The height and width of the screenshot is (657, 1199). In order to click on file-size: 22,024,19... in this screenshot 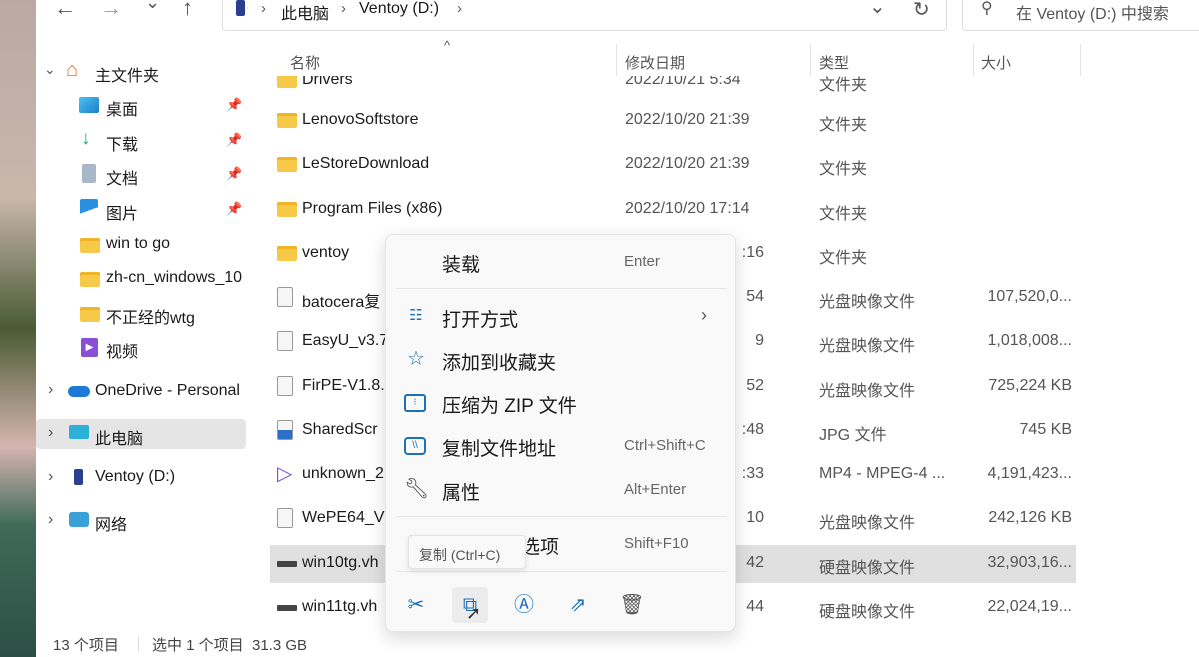, I will do `click(1029, 606)`.